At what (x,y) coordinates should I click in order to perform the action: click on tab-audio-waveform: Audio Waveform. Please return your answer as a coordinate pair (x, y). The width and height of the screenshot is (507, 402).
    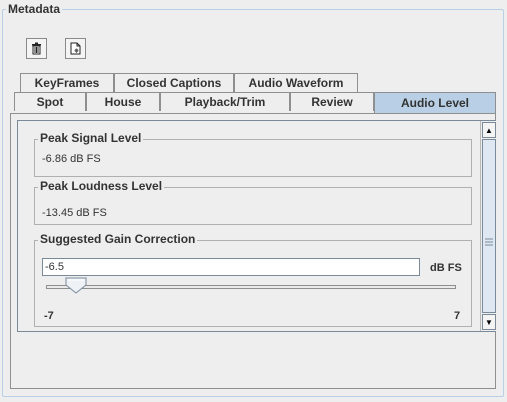
    Looking at the image, I should click on (296, 82).